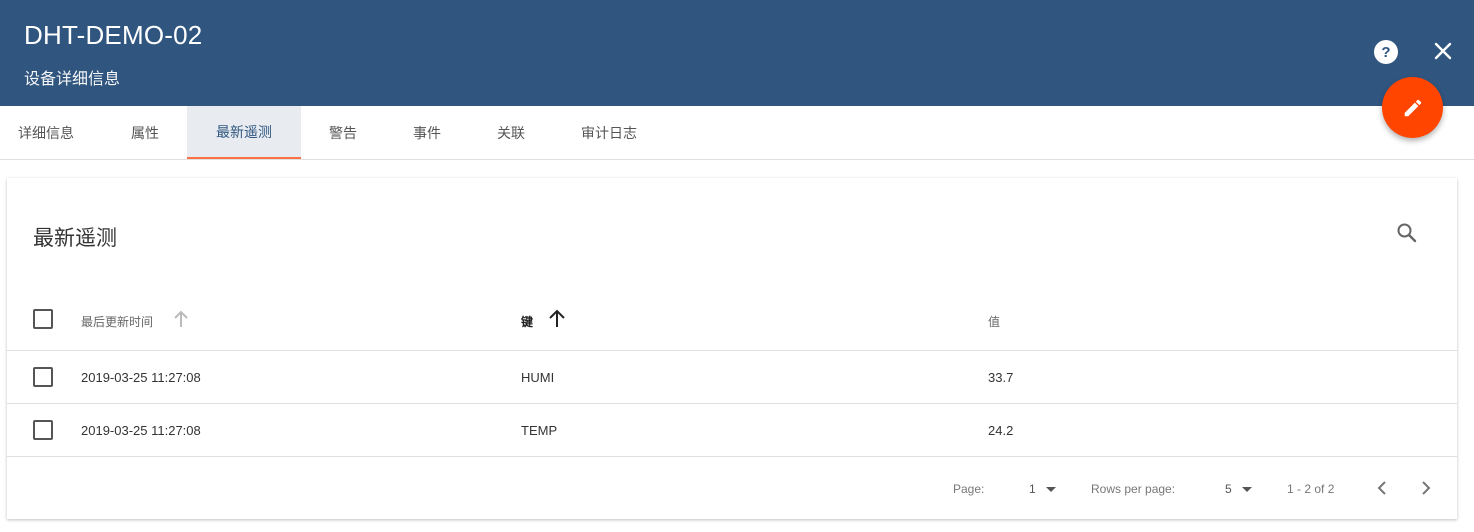 The width and height of the screenshot is (1474, 532). Describe the element at coordinates (46, 132) in the screenshot. I see `tab-details: 详细信息` at that location.